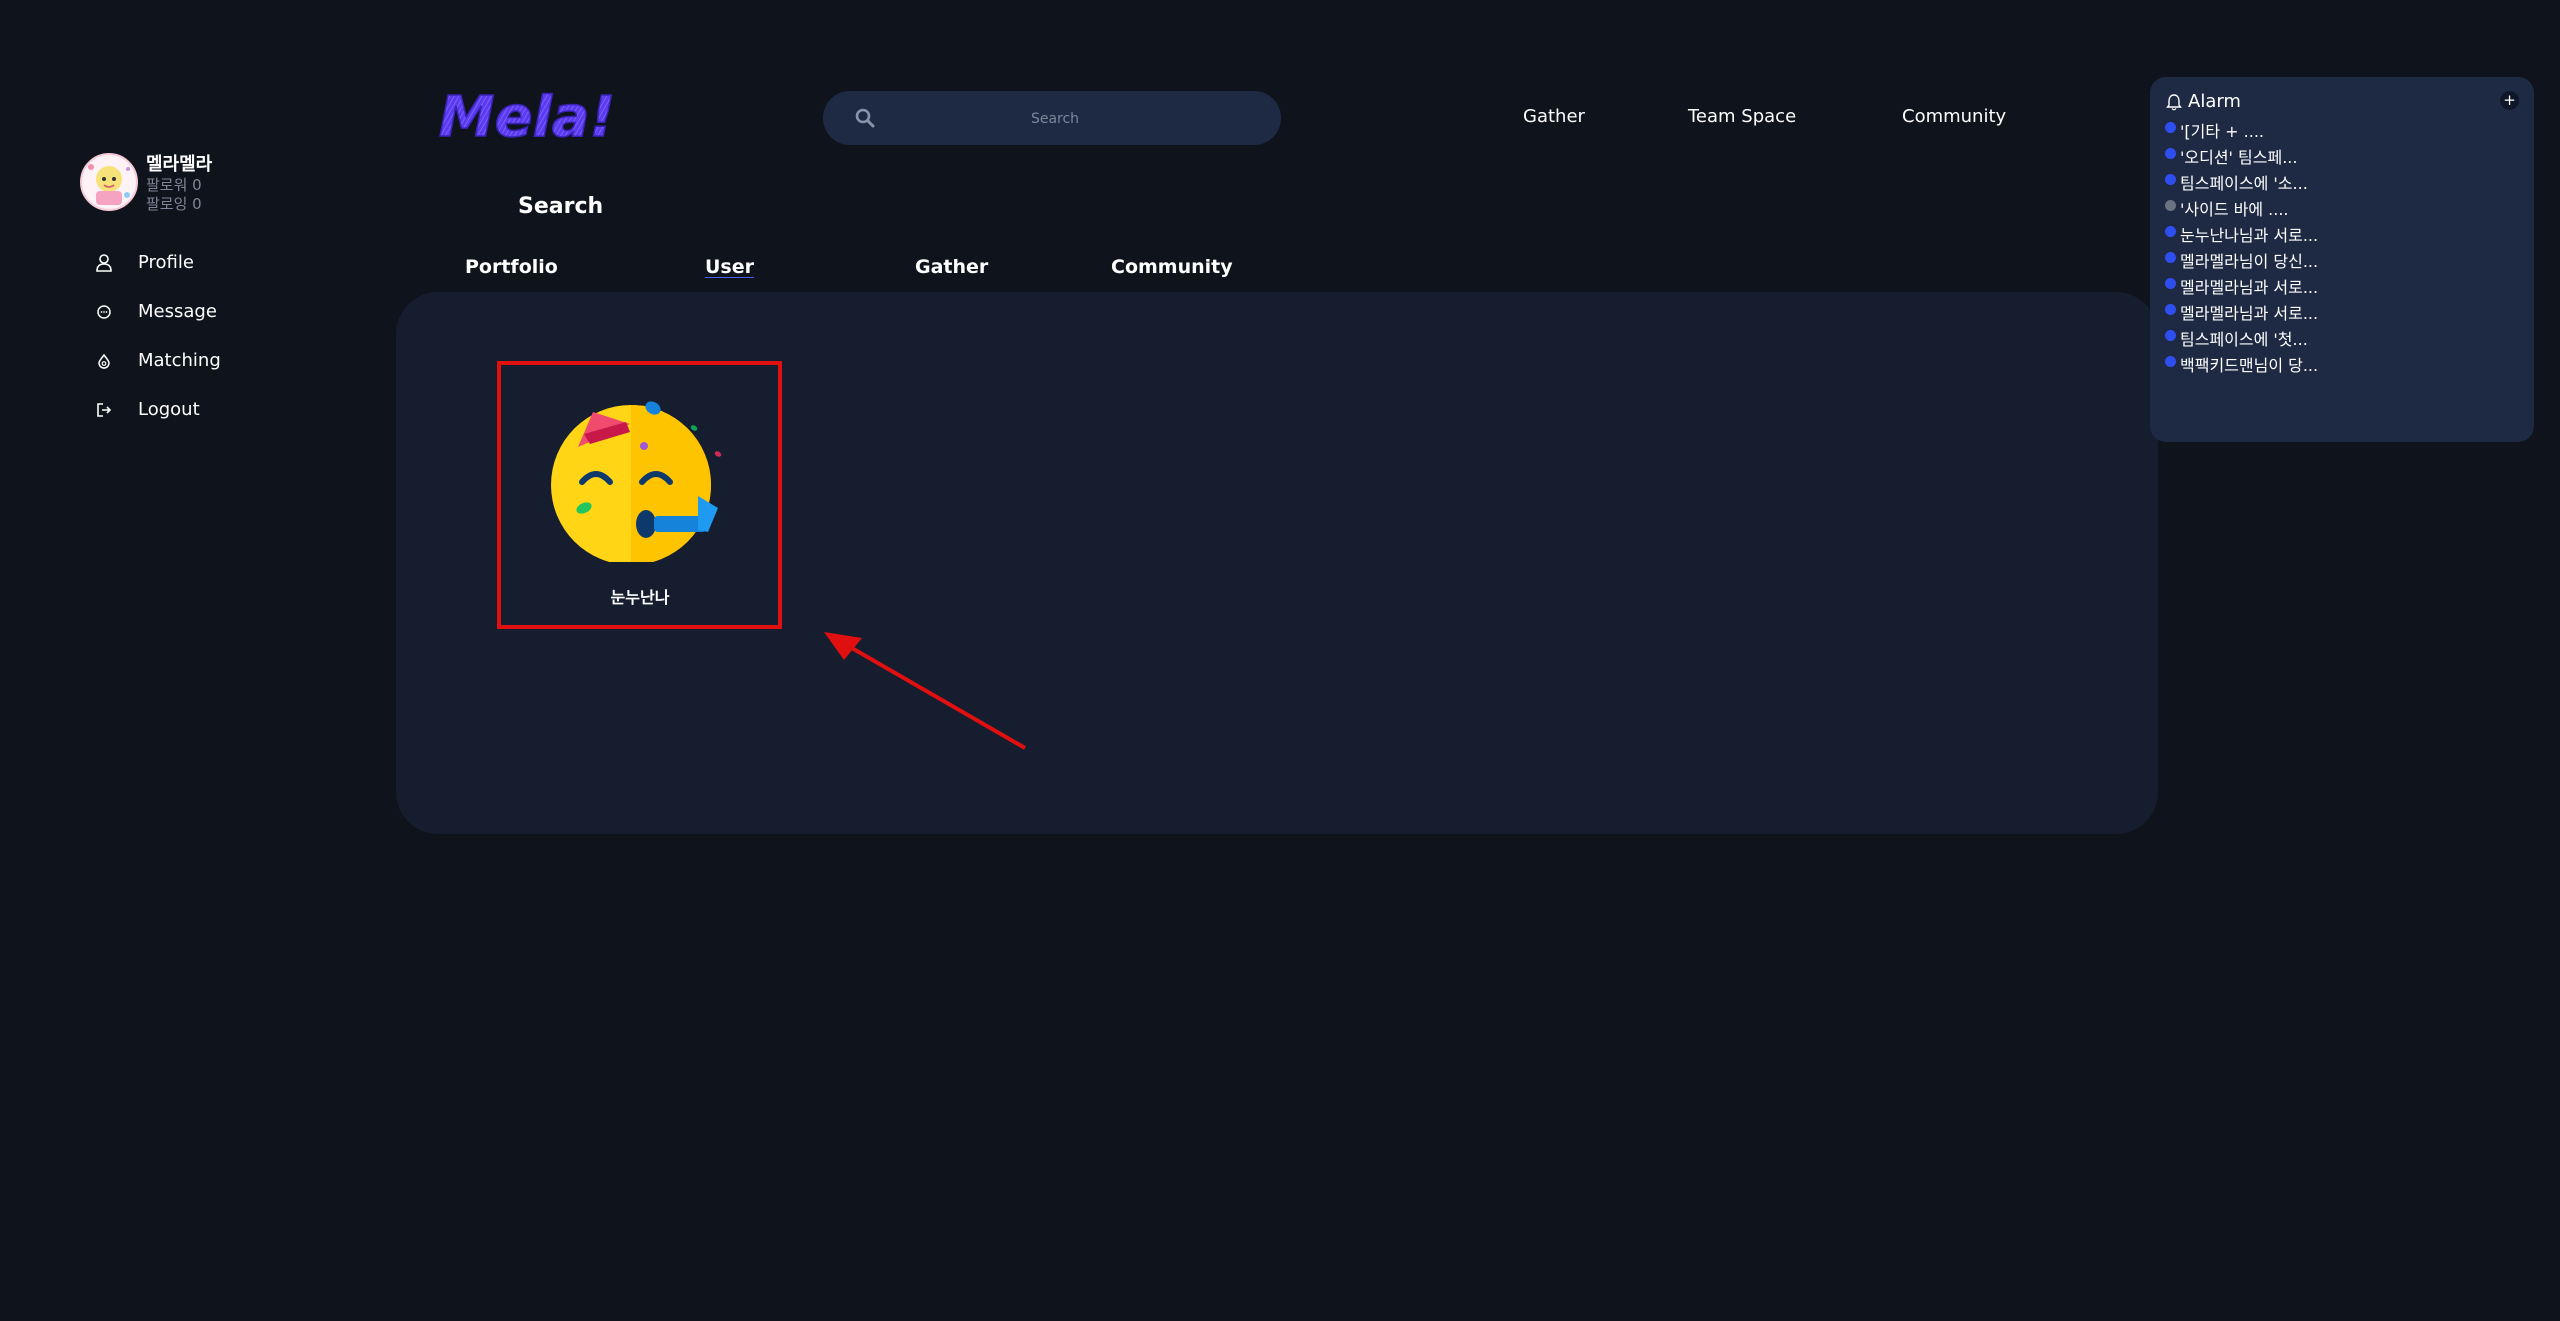 This screenshot has width=2560, height=1321. I want to click on nav-gather: Gather, so click(1554, 116).